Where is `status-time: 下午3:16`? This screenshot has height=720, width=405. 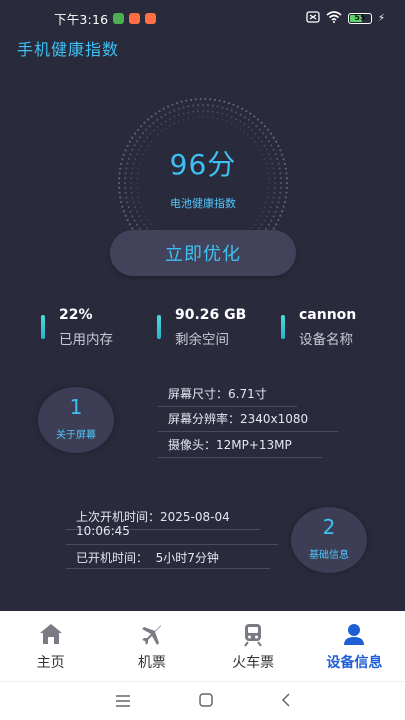
status-time: 下午3:16 is located at coordinates (81, 19).